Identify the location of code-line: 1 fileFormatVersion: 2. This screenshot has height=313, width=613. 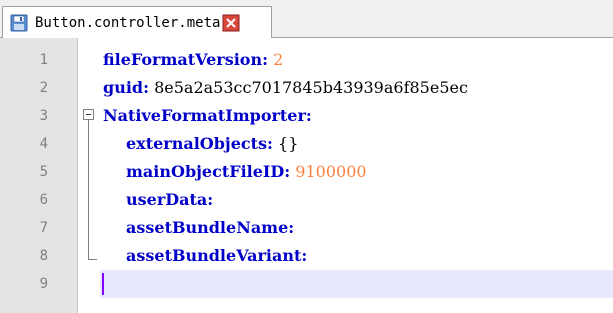
(306, 60).